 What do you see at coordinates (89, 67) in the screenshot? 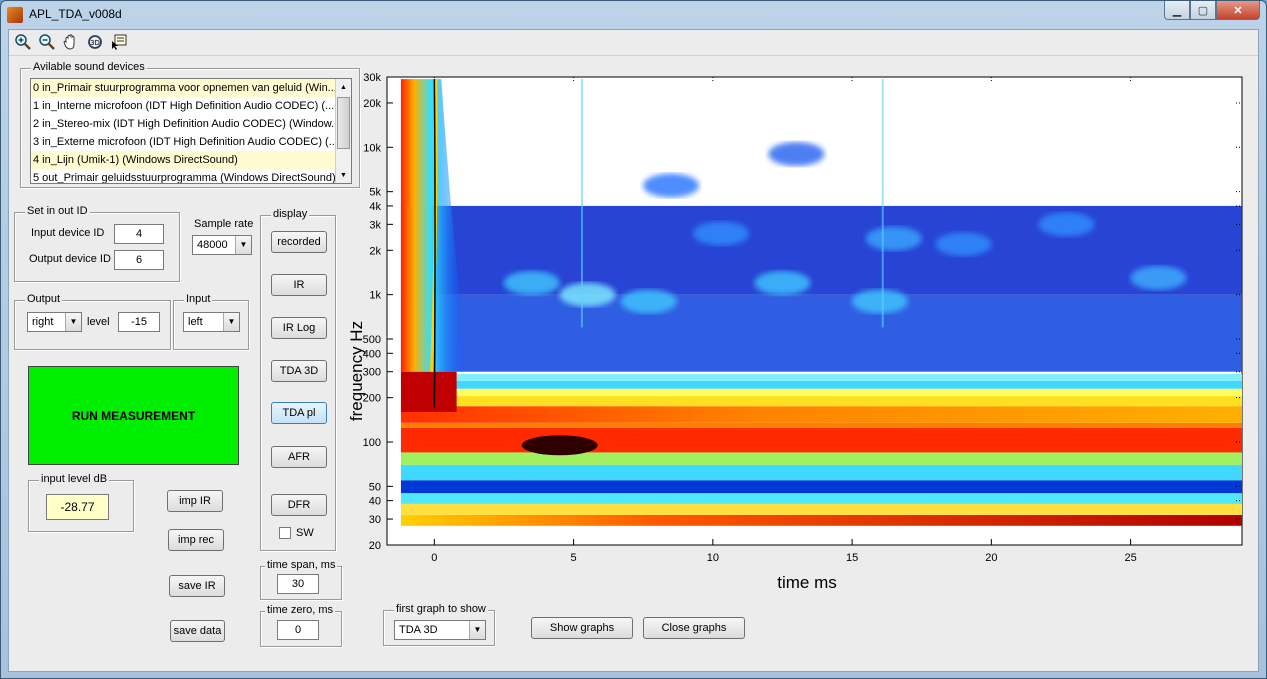
I see `devices-panel-title: Avilable sound devices` at bounding box center [89, 67].